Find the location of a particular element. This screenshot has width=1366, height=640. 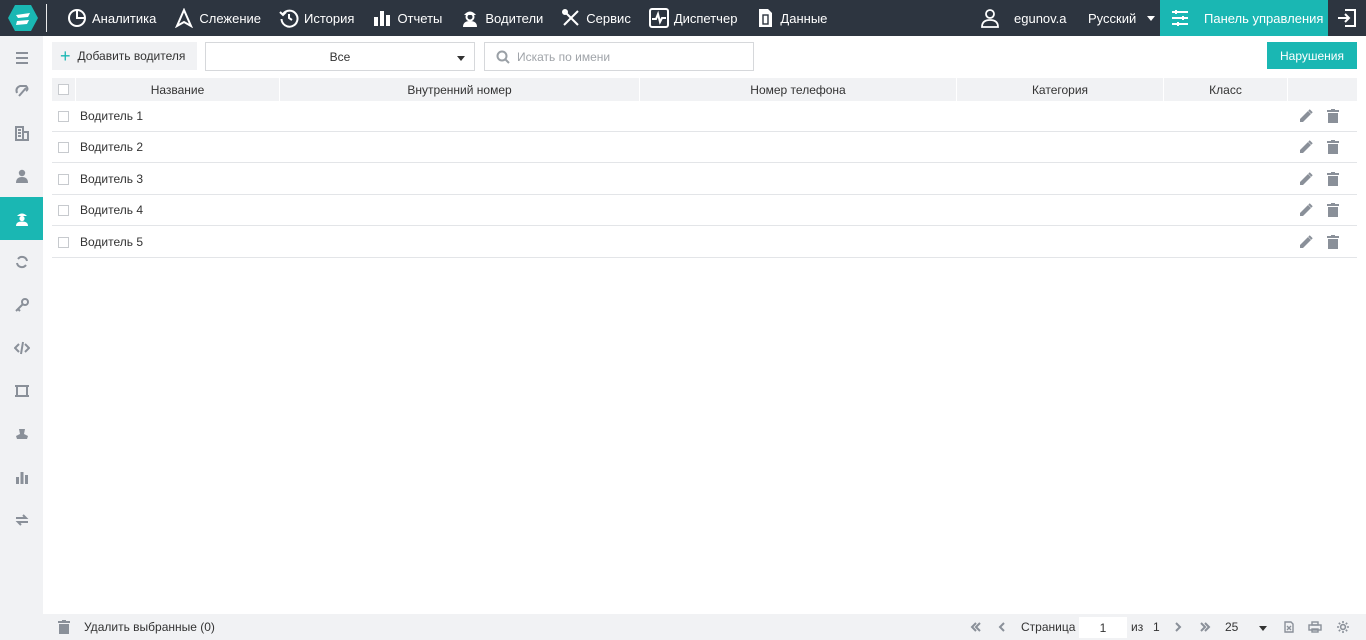

key-icon is located at coordinates (21, 304).